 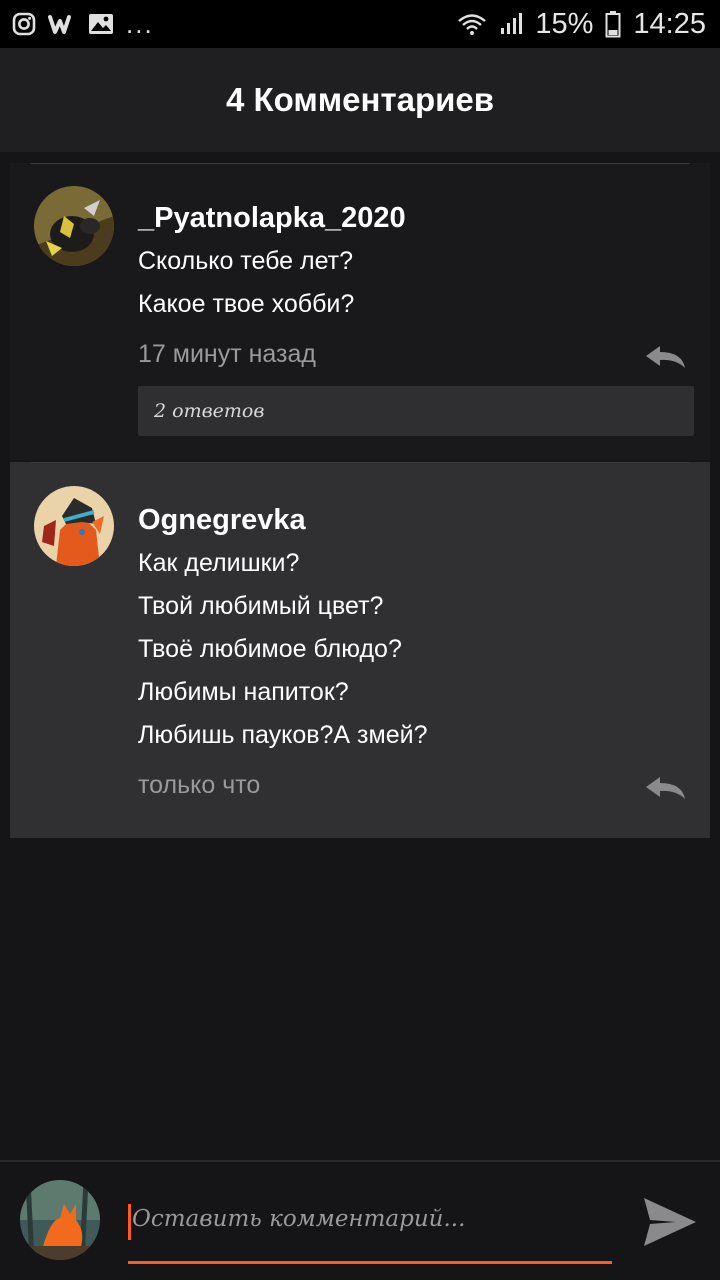 I want to click on signal-icon, so click(x=511, y=24).